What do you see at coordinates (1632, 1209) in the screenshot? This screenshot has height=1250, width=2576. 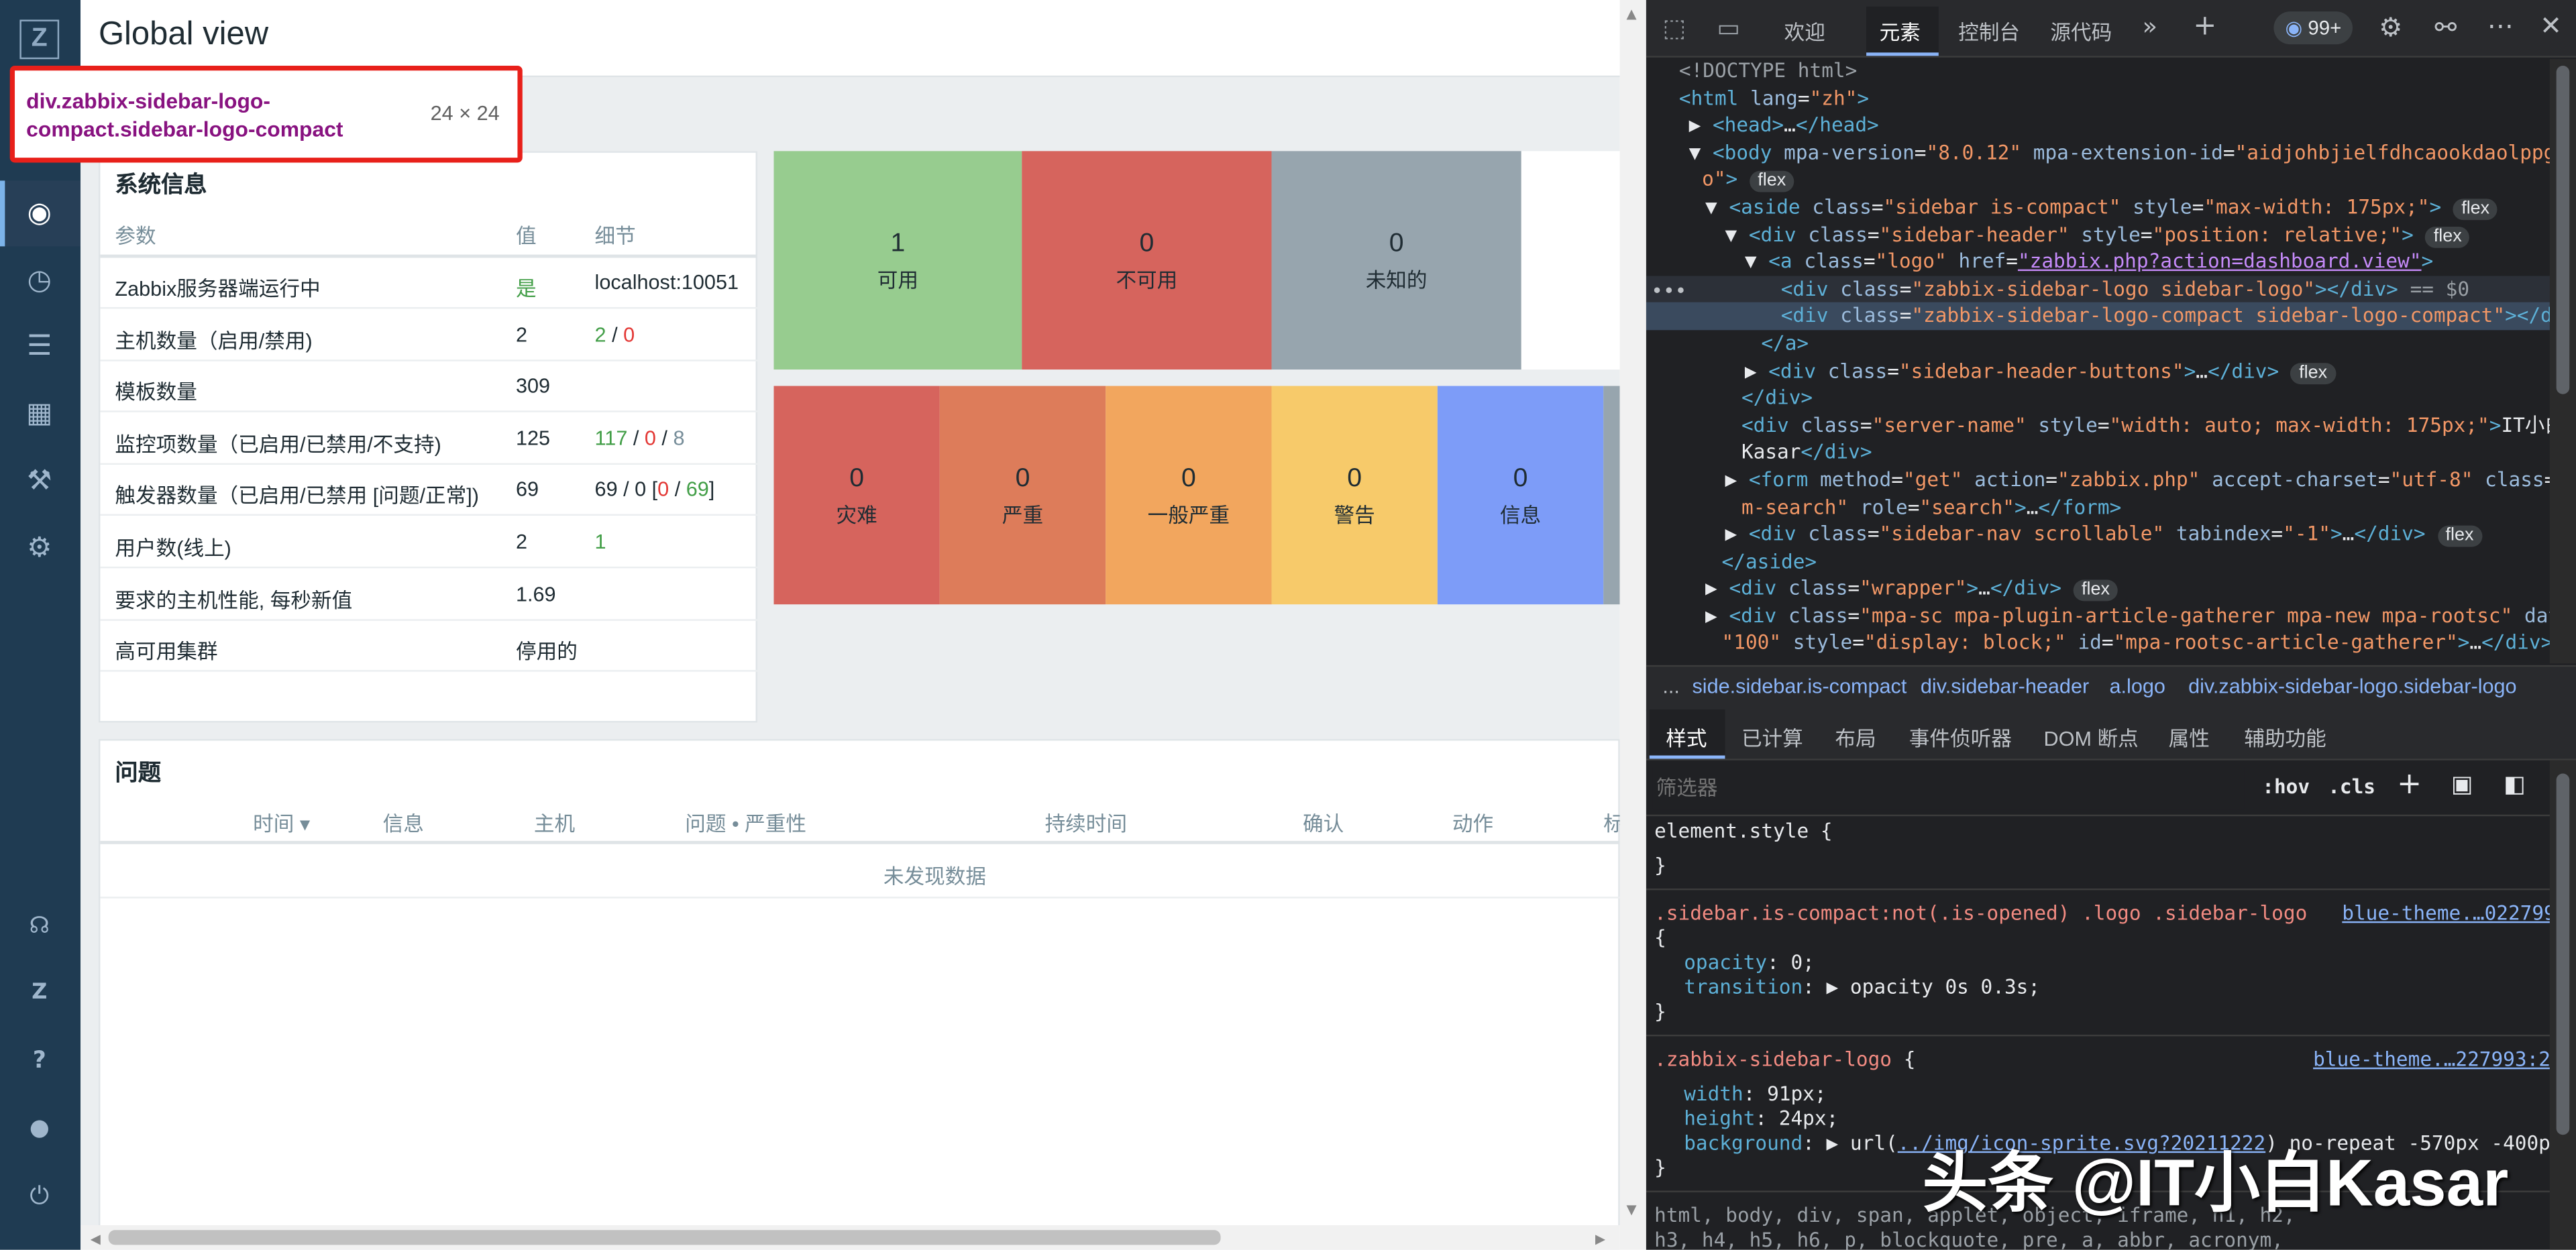 I see `scroll-down-arrow: ▼` at bounding box center [1632, 1209].